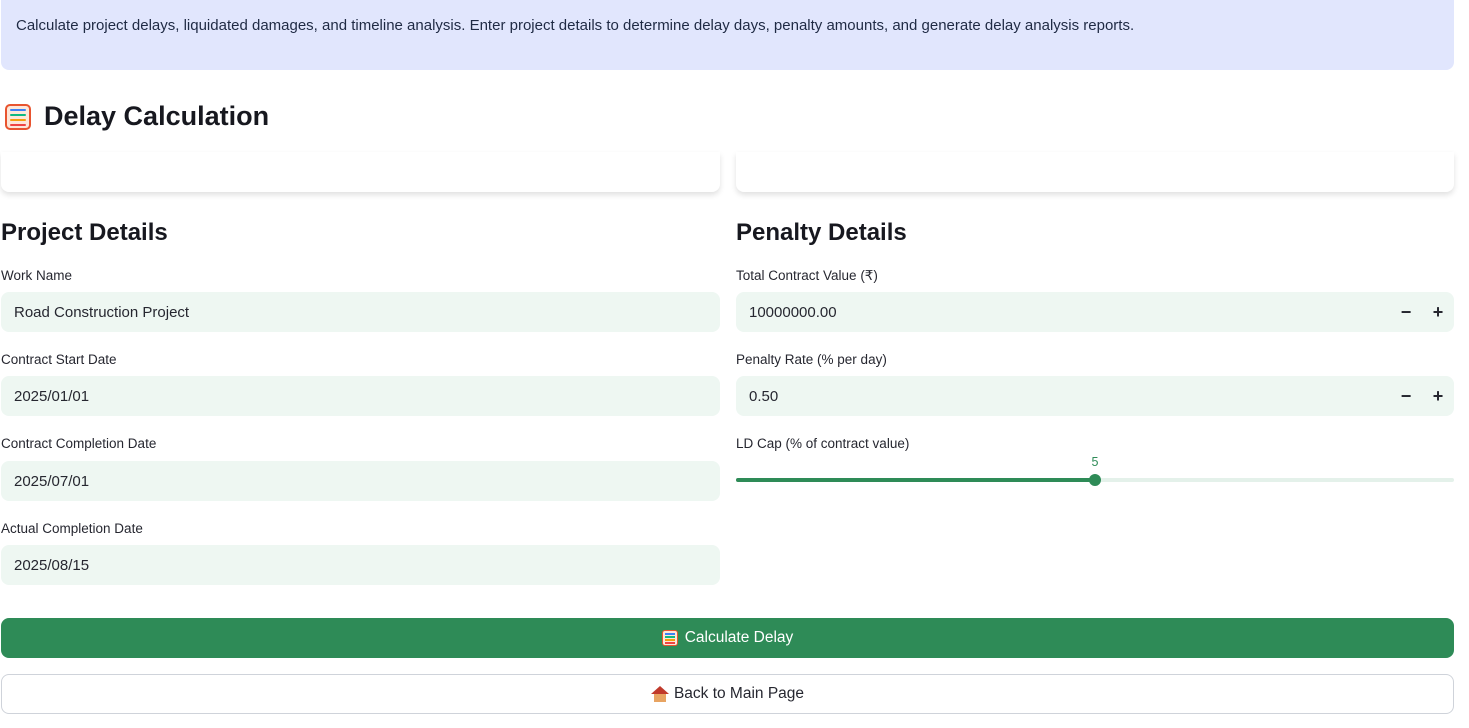 The height and width of the screenshot is (728, 1469). What do you see at coordinates (37, 275) in the screenshot?
I see `work-name-label: Work Name` at bounding box center [37, 275].